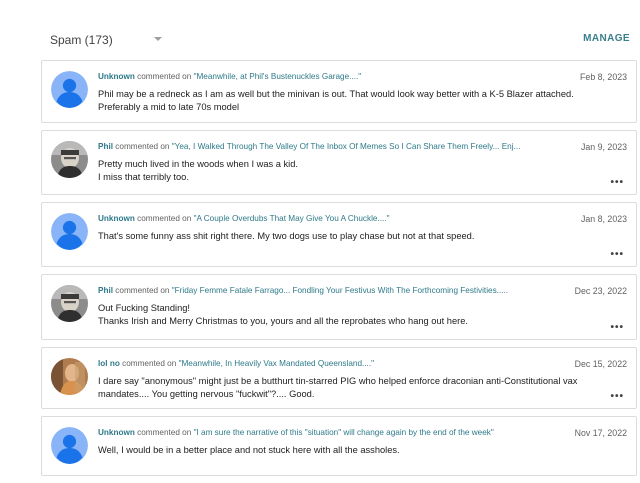  Describe the element at coordinates (320, 30) in the screenshot. I see `top-bar: Spam (173) MANAGE` at that location.